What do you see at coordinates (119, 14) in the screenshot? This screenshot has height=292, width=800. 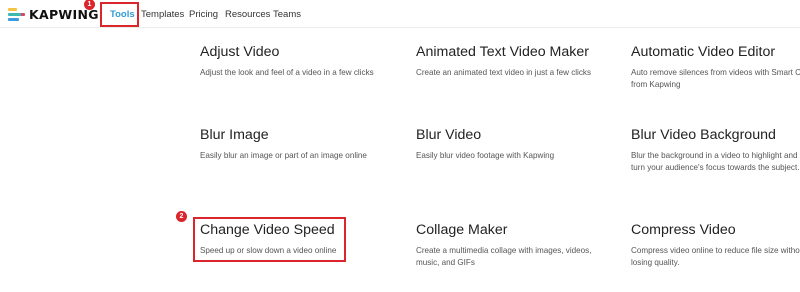 I see `tools-highlight-box` at bounding box center [119, 14].